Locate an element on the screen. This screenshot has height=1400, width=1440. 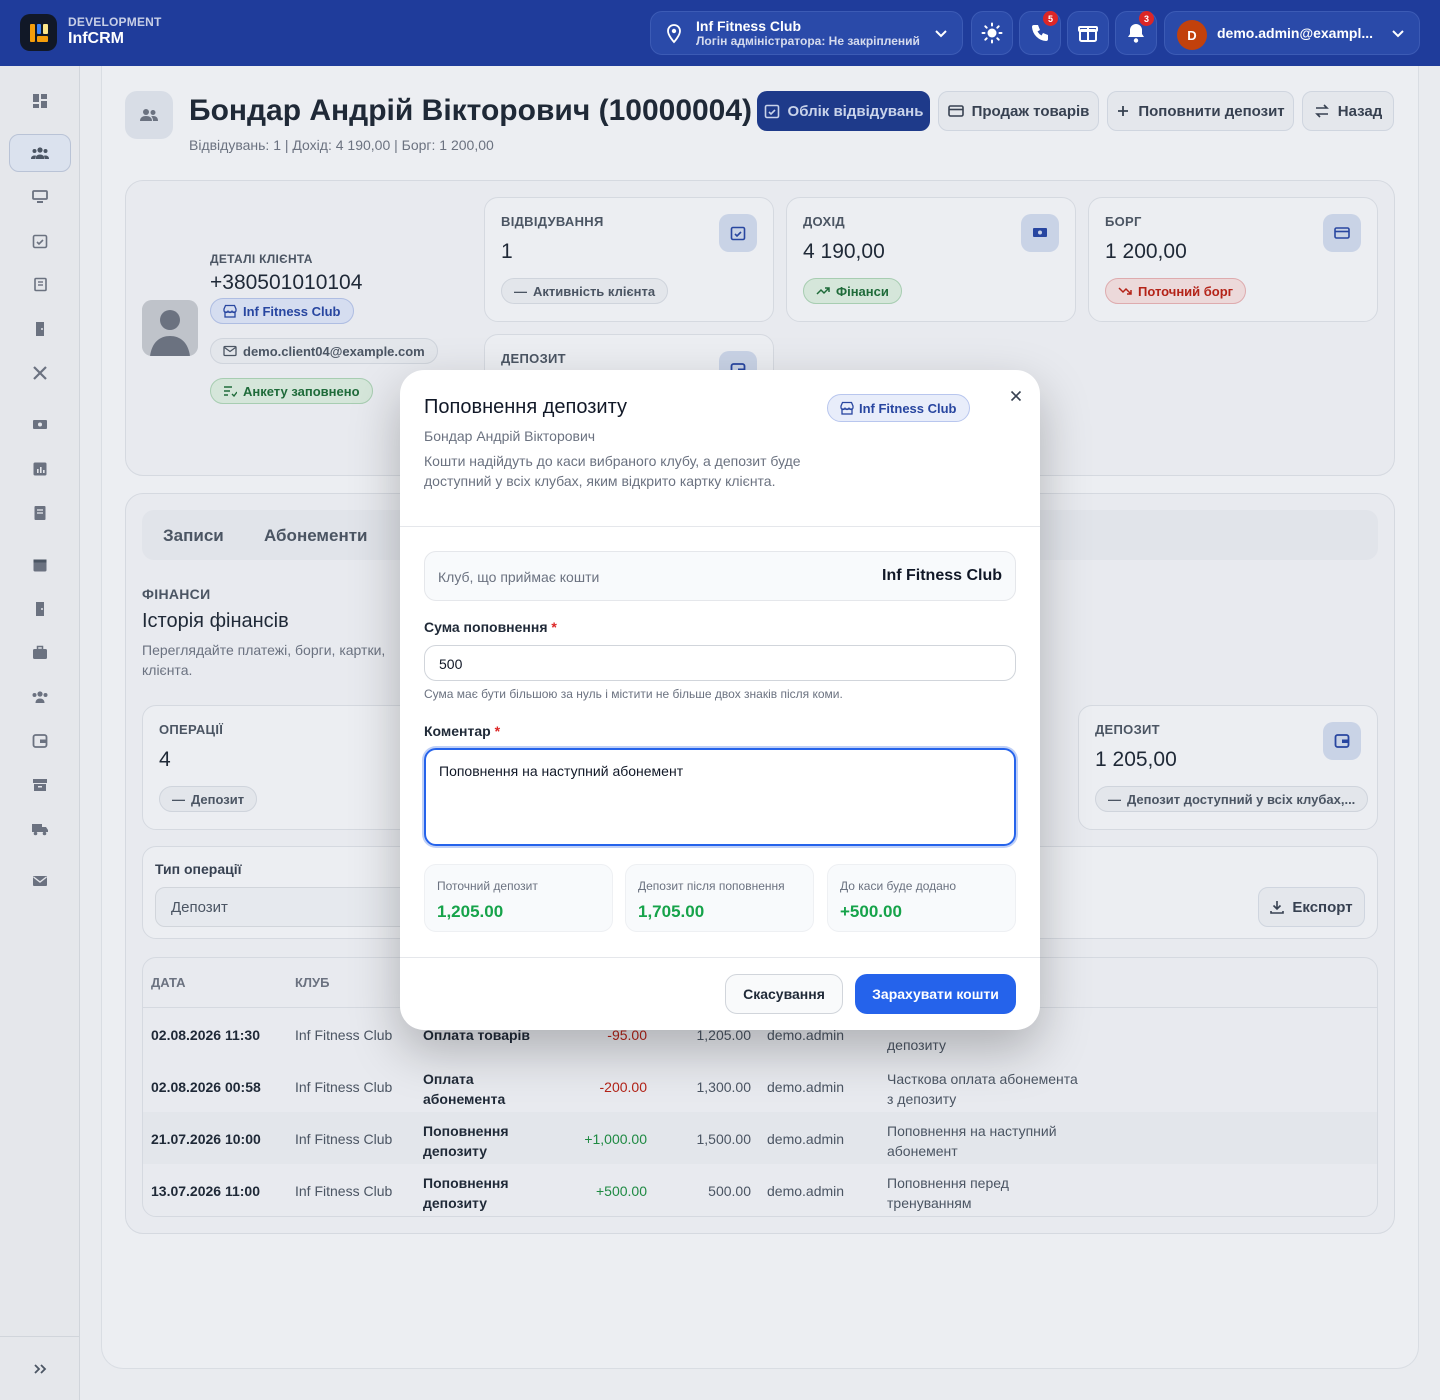
comment-label: Коментар * is located at coordinates (462, 731).